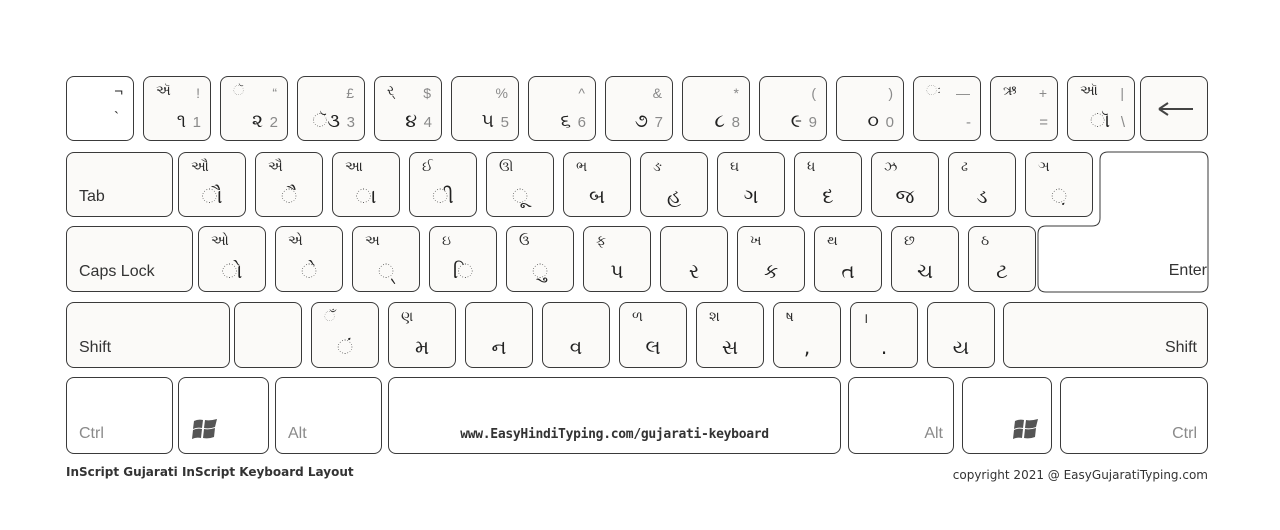  I want to click on left-alt-key: Alt, so click(328, 415).